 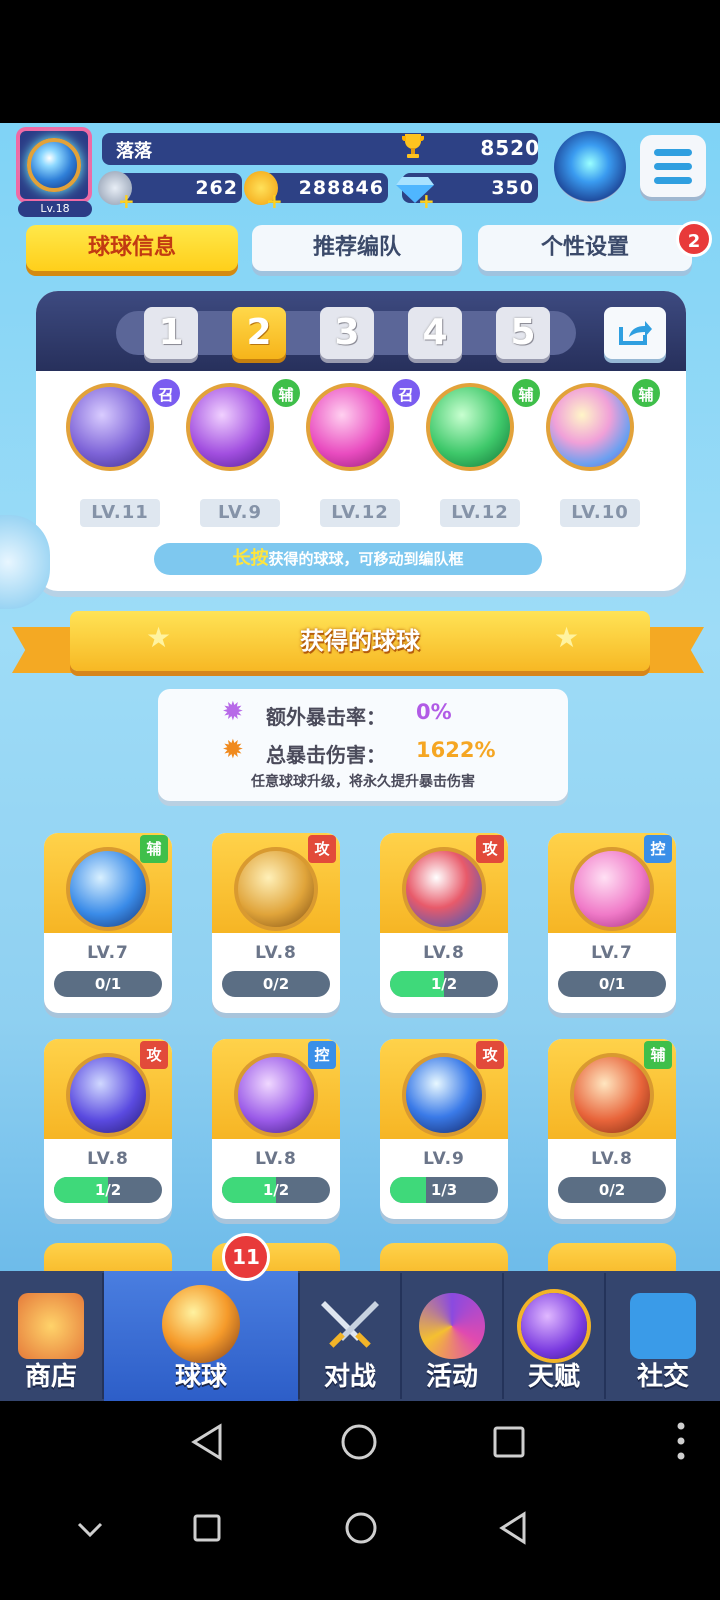 I want to click on nav-social: 社交, so click(x=663, y=1336).